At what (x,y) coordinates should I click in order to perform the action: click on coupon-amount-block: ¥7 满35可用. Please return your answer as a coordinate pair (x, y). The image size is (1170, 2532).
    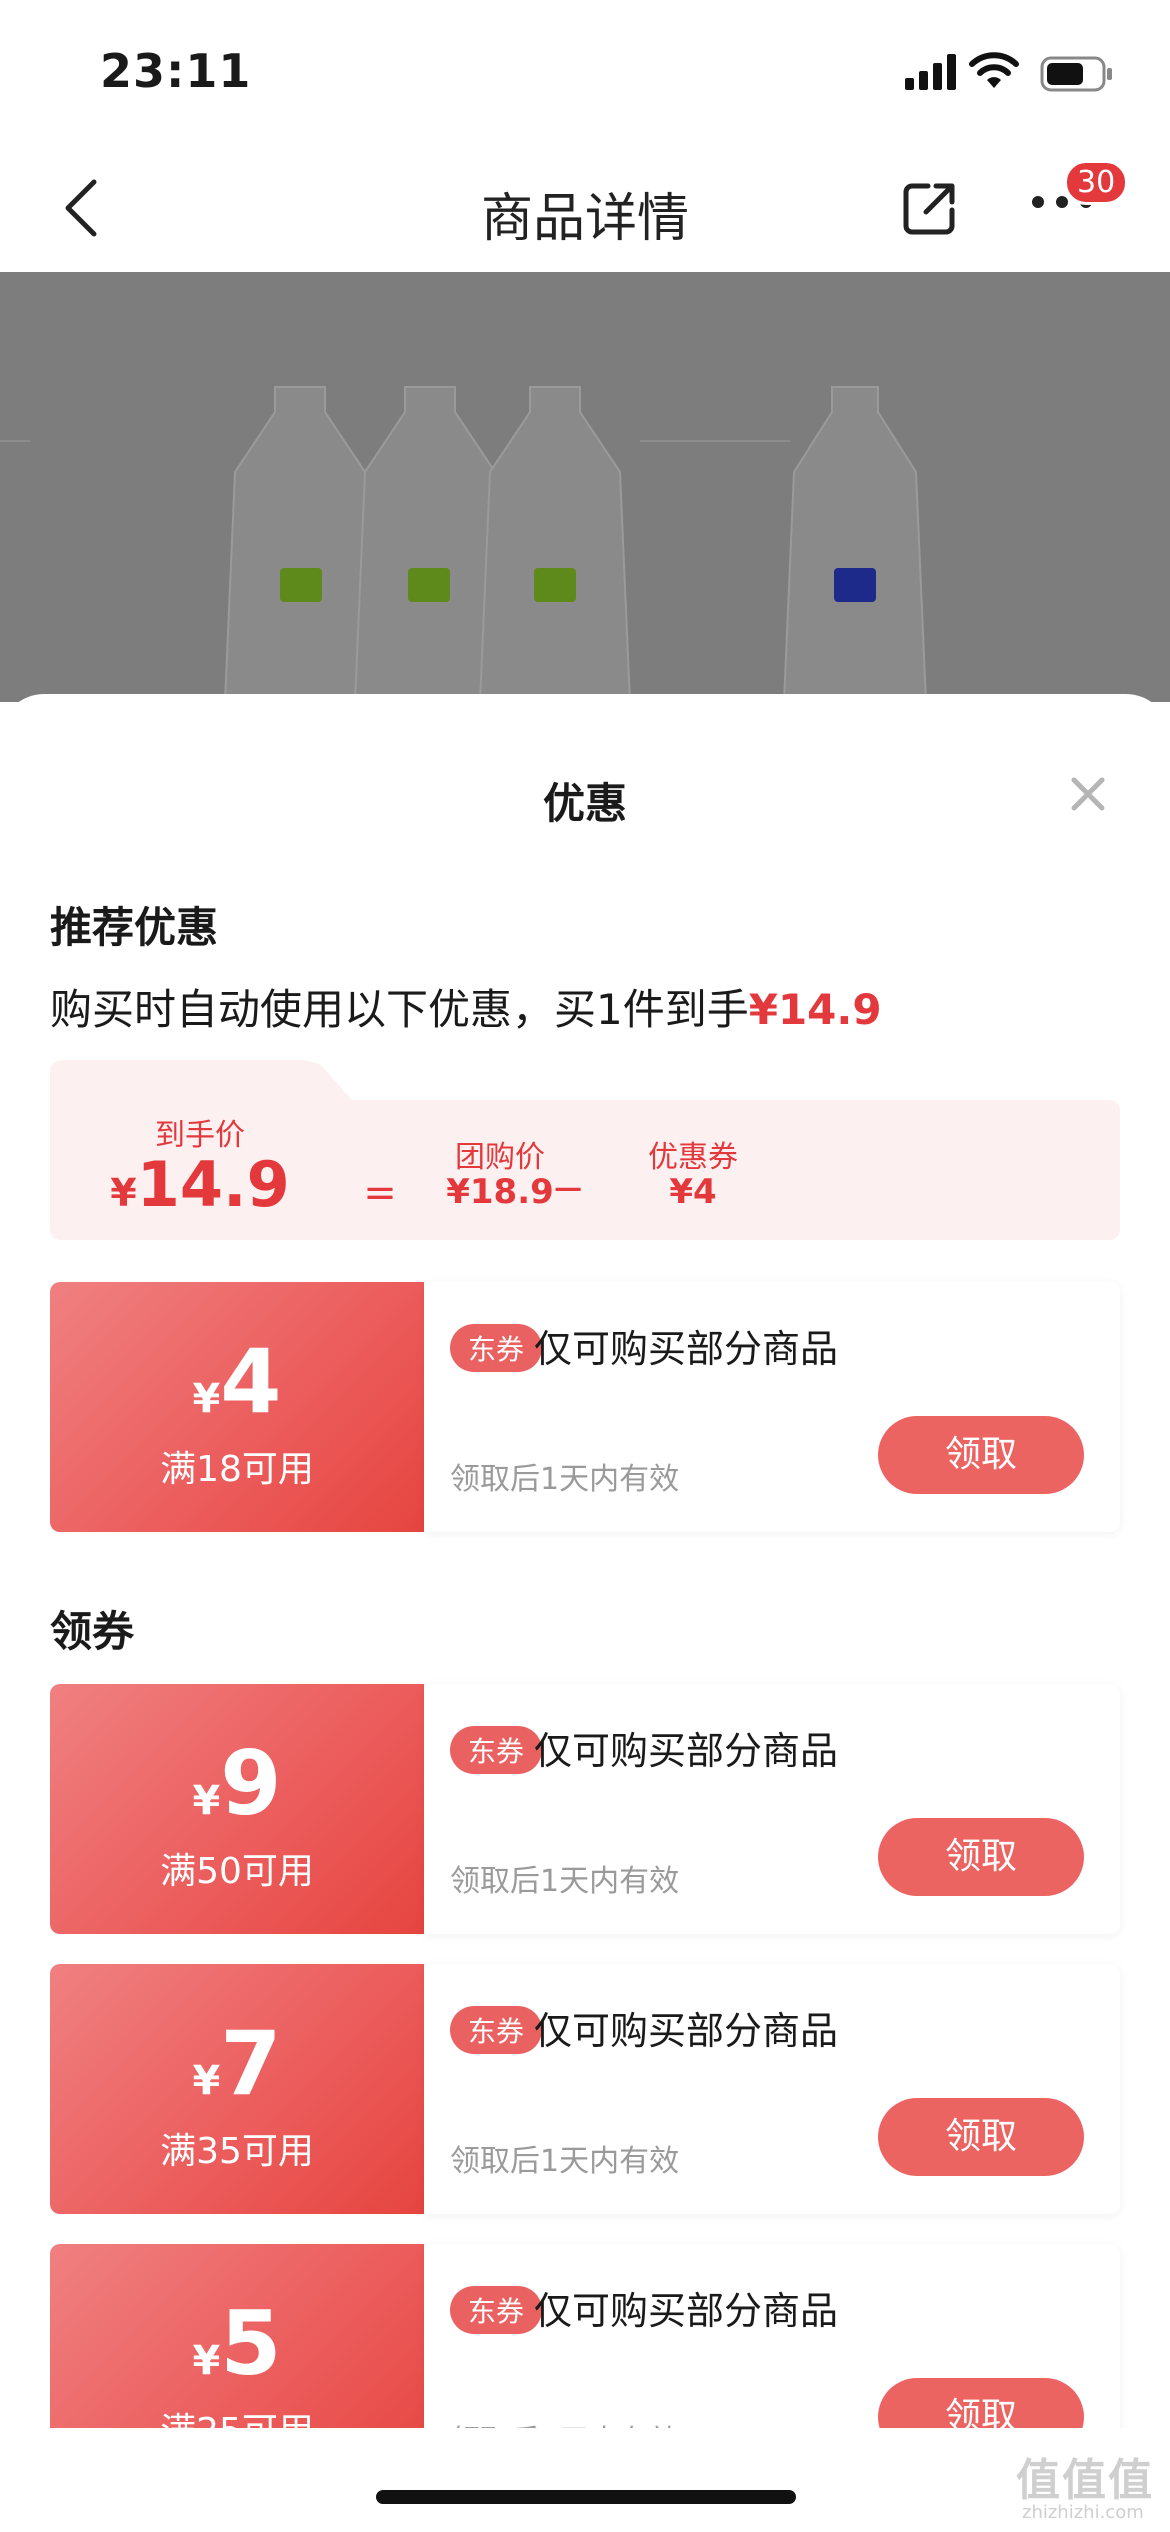
    Looking at the image, I should click on (237, 2089).